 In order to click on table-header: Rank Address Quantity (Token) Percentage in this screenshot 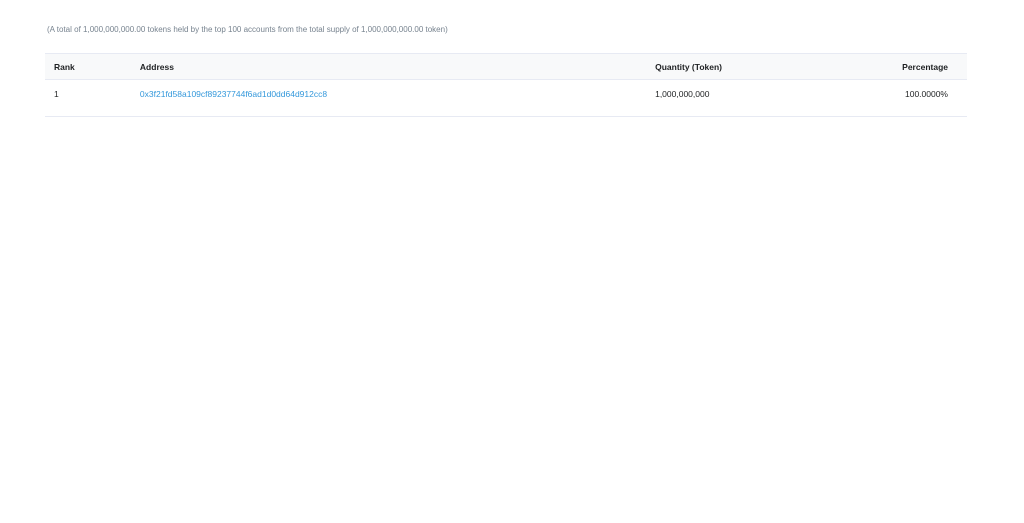, I will do `click(506, 66)`.